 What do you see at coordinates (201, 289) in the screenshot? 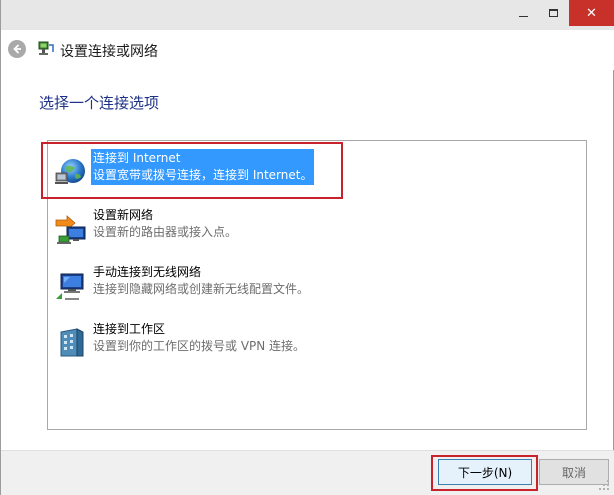
I see `option-description: 连接到隐藏网络或创建新无线配置文件。` at bounding box center [201, 289].